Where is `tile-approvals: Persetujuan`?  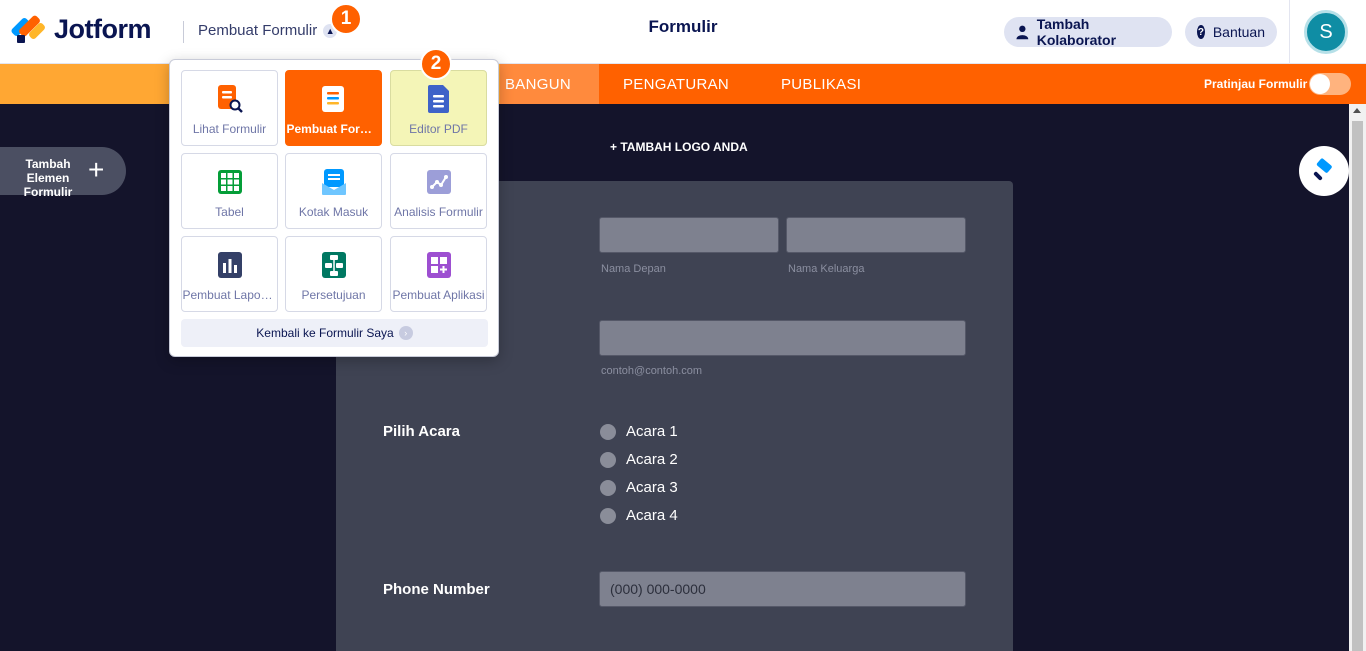
tile-approvals: Persetujuan is located at coordinates (333, 274).